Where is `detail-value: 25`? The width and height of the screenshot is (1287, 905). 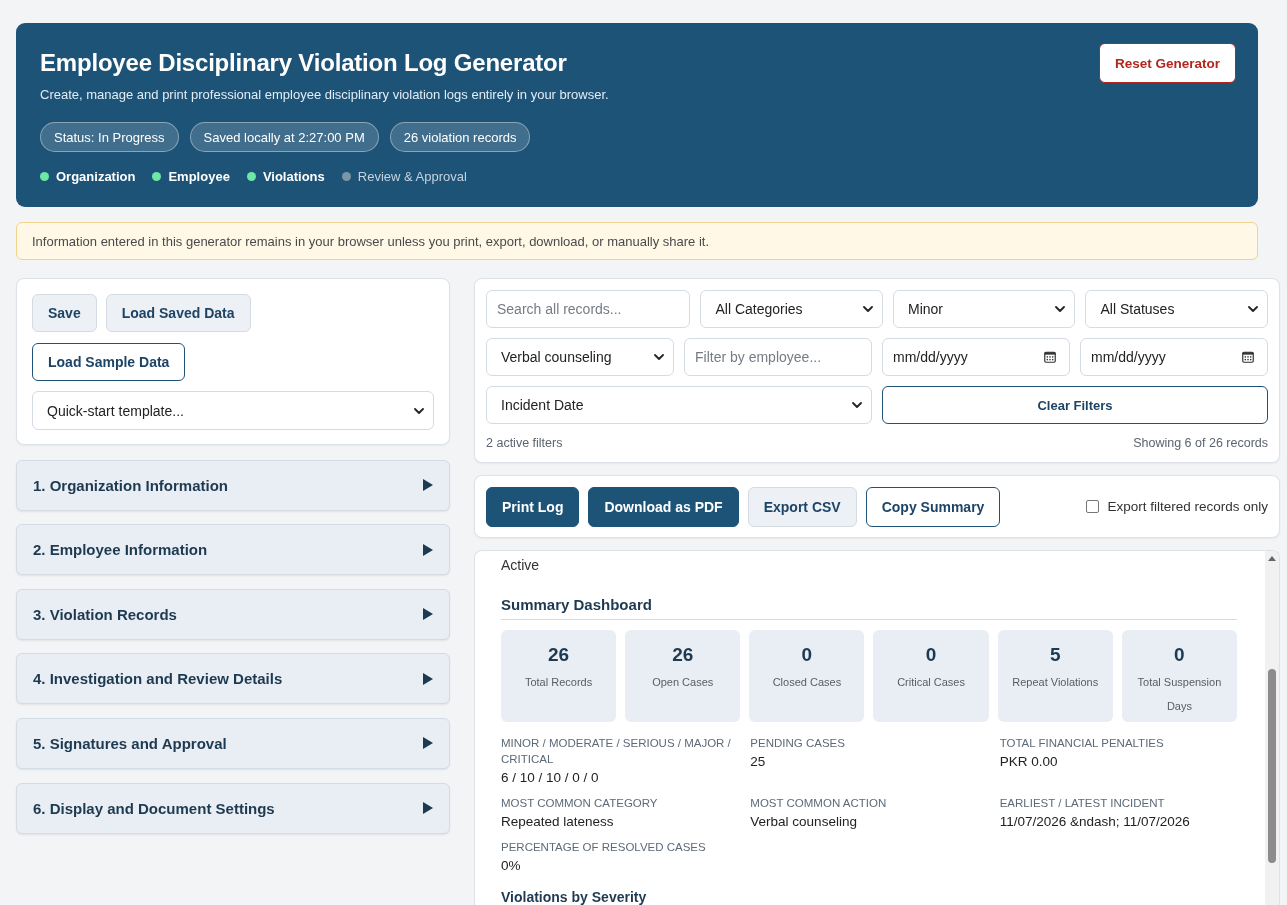 detail-value: 25 is located at coordinates (758, 762).